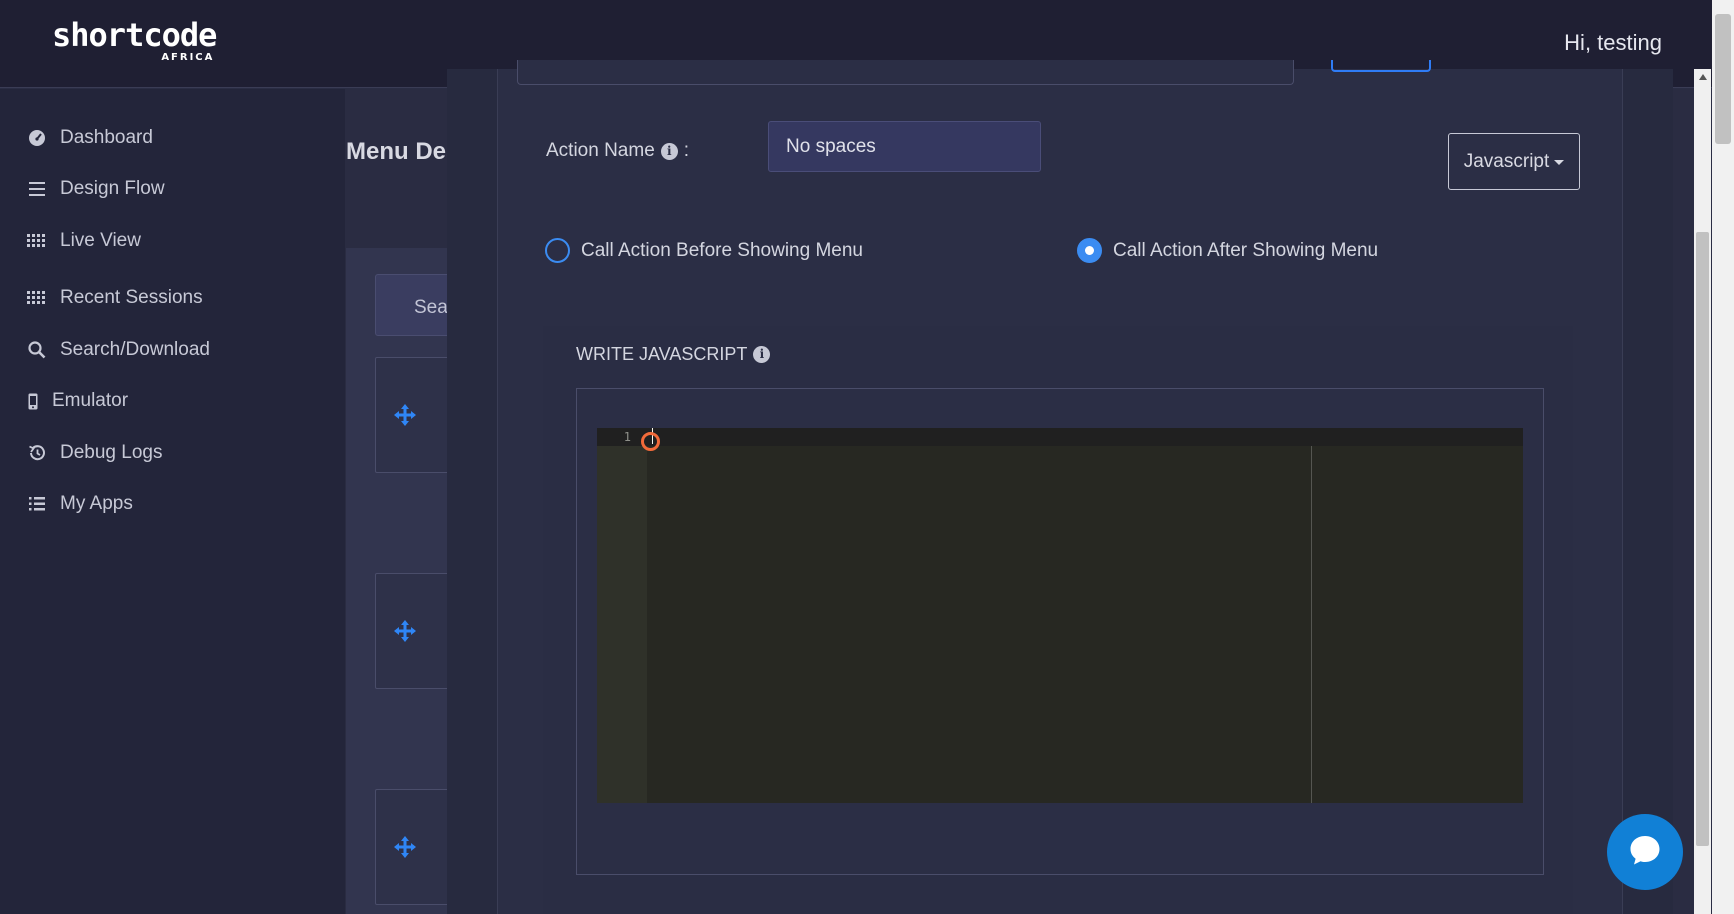  Describe the element at coordinates (37, 350) in the screenshot. I see `search-icon` at that location.